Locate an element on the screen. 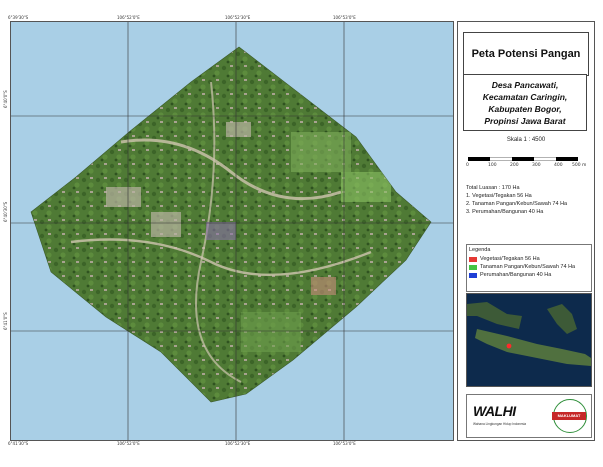  location-line: Propinsi Jawa Barat is located at coordinates (525, 121).